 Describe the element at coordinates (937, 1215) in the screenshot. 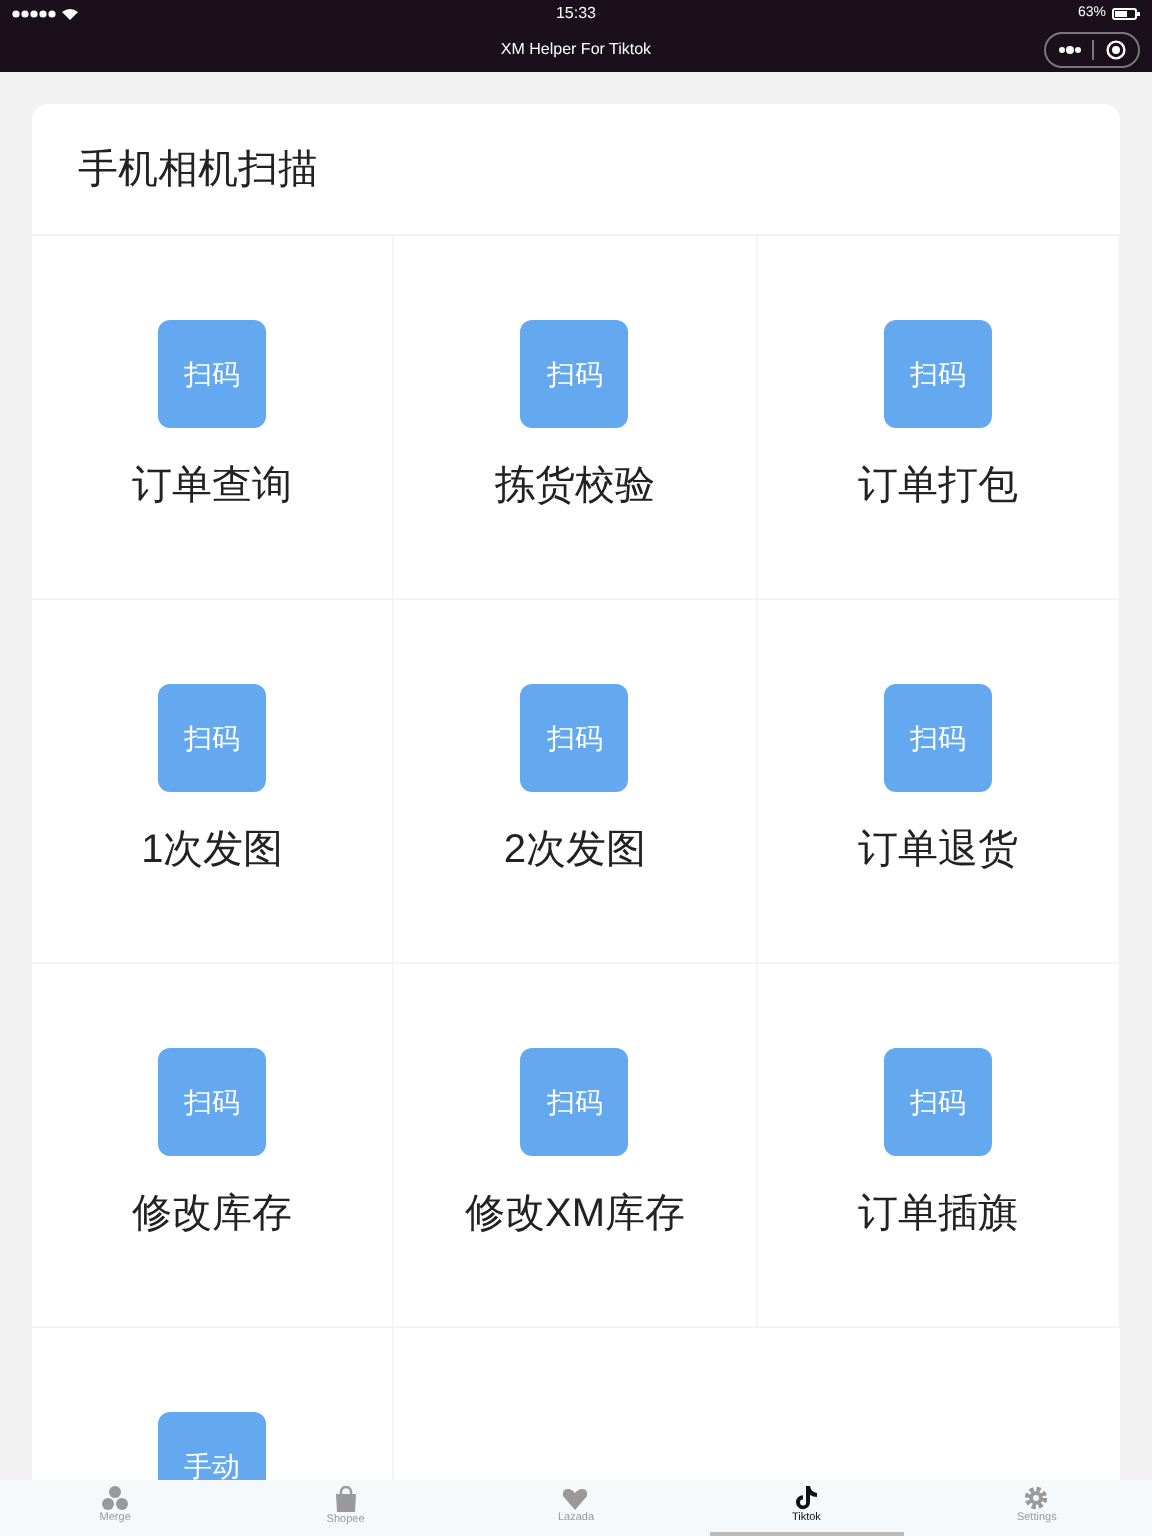

I see `function-label: 订单插旗` at that location.